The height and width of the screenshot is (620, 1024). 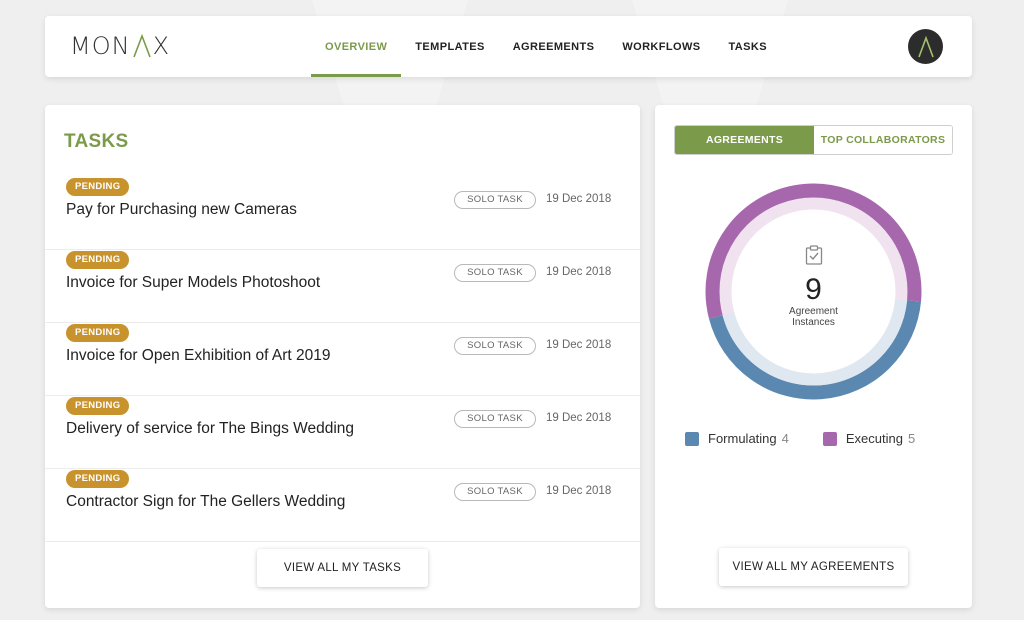 I want to click on avatar-lambda-icon, so click(x=925, y=46).